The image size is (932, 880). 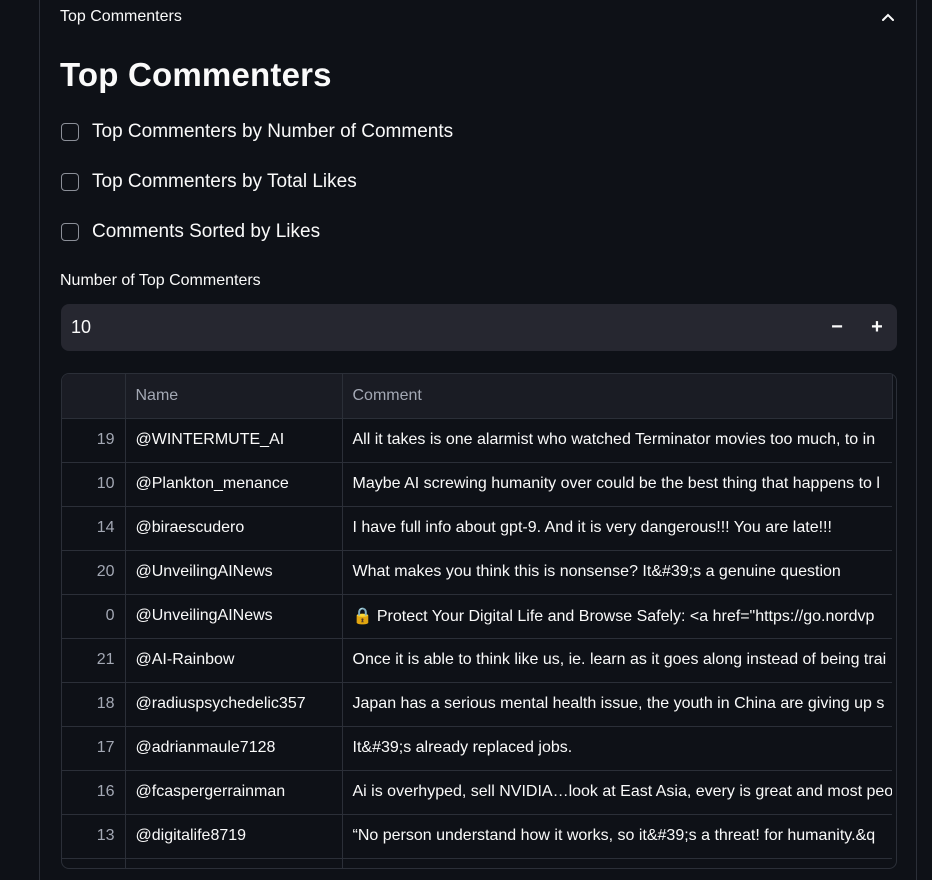 I want to click on name-cell: @adrianmaule7128, so click(x=234, y=748).